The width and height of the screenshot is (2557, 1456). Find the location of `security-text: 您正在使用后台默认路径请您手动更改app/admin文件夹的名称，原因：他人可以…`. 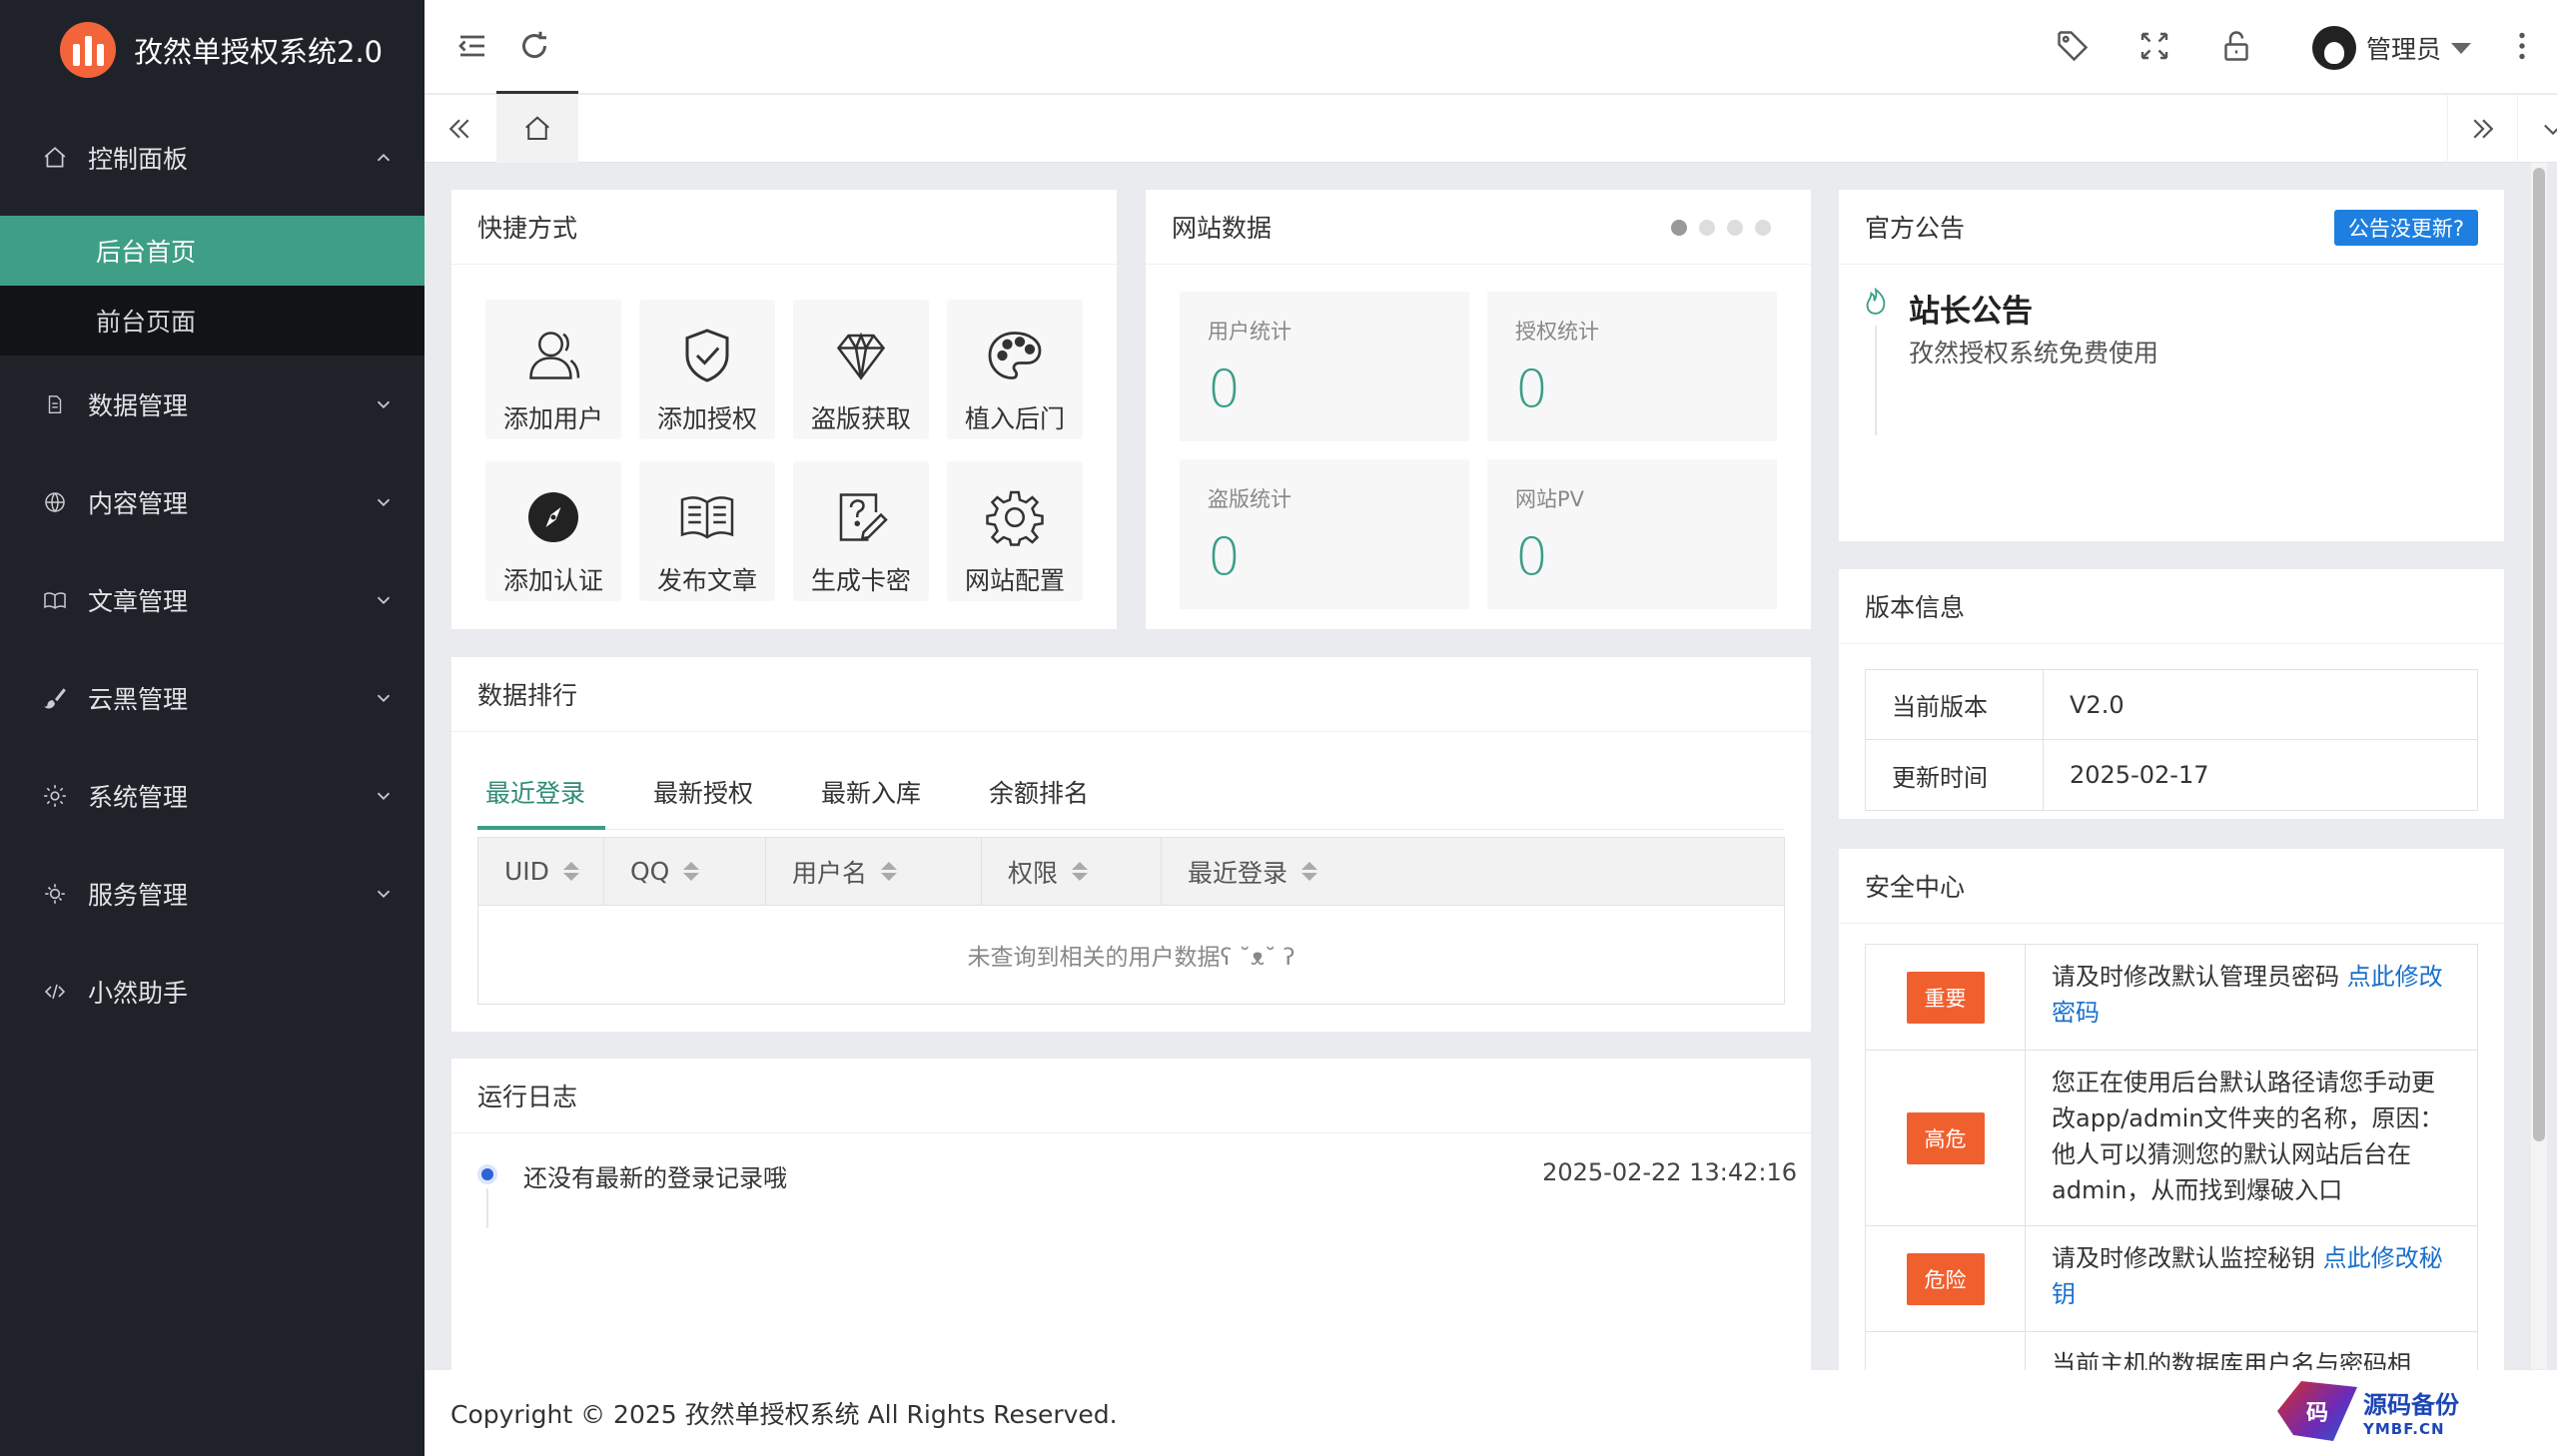

security-text: 您正在使用后台默认路径请您手动更改app/admin文件夹的名称，原因：他人可以… is located at coordinates (2248, 1136).